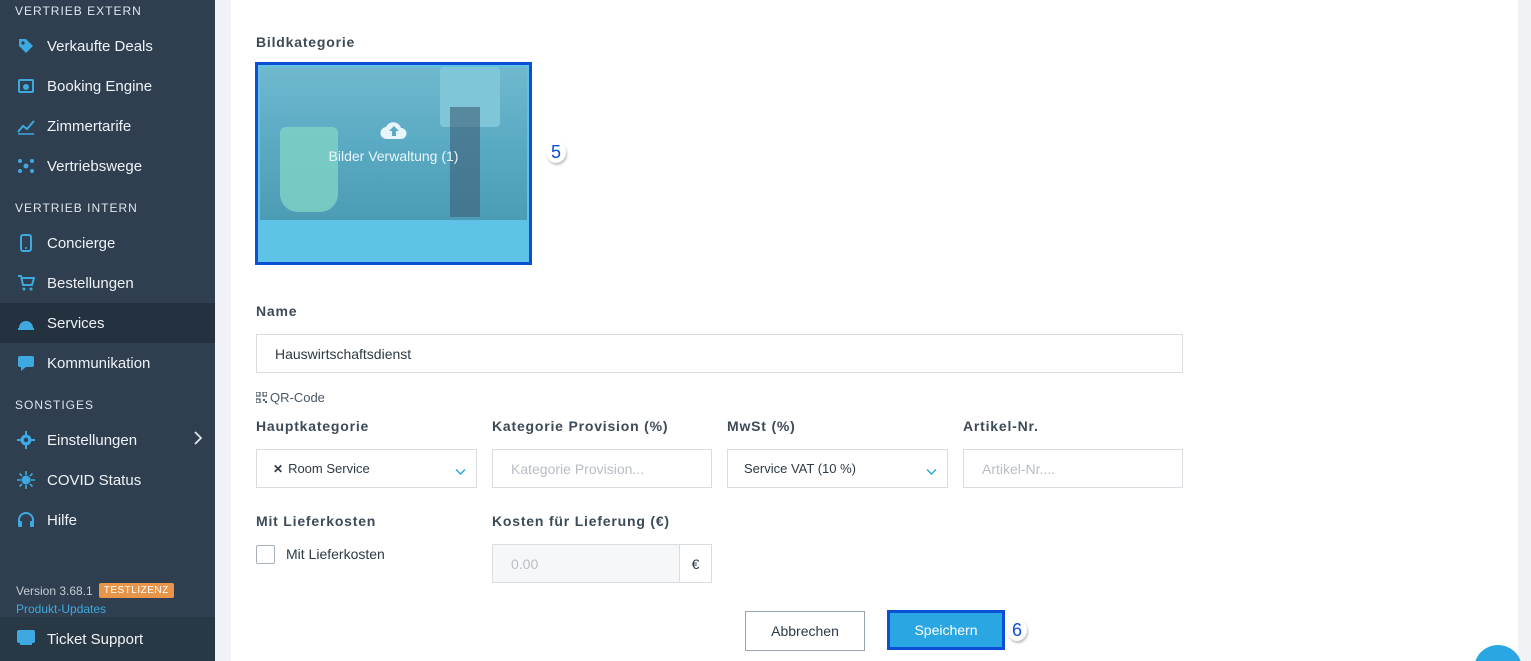  What do you see at coordinates (100, 86) in the screenshot?
I see `sidebar-item-label: Booking Engine` at bounding box center [100, 86].